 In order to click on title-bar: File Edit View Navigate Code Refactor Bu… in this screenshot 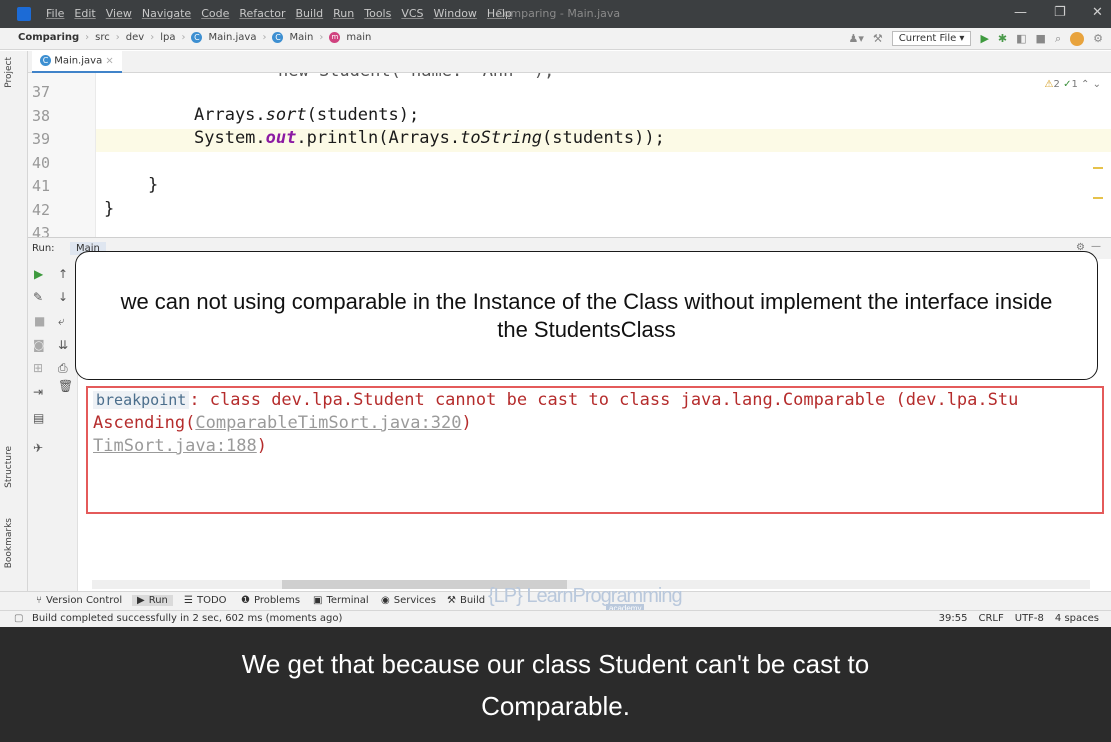, I will do `click(555, 14)`.